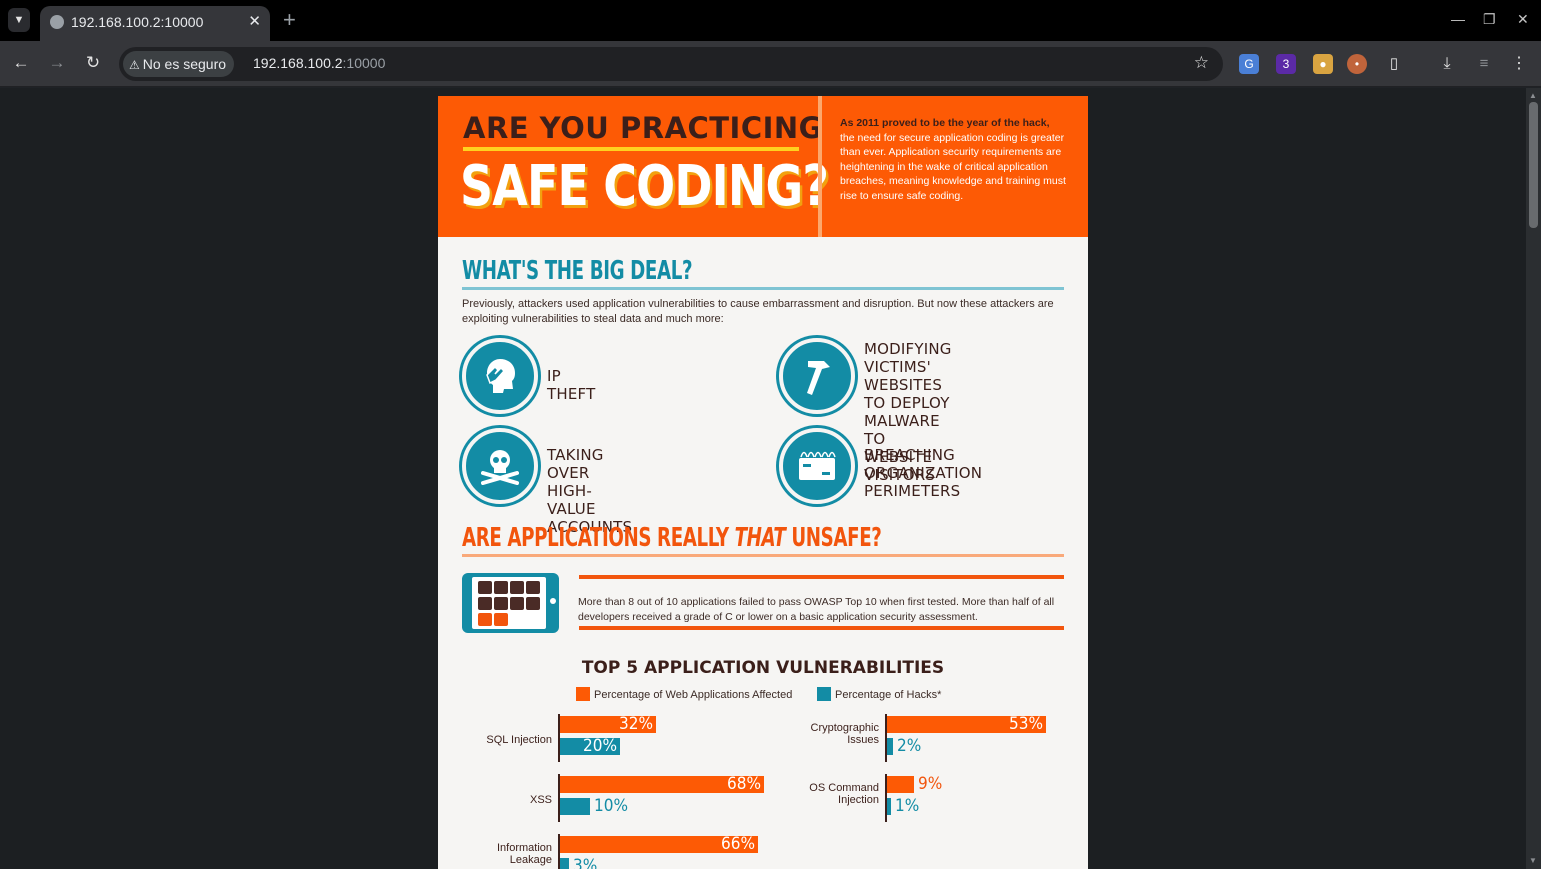 The height and width of the screenshot is (869, 1541). I want to click on legend-swatch-hacks, so click(824, 694).